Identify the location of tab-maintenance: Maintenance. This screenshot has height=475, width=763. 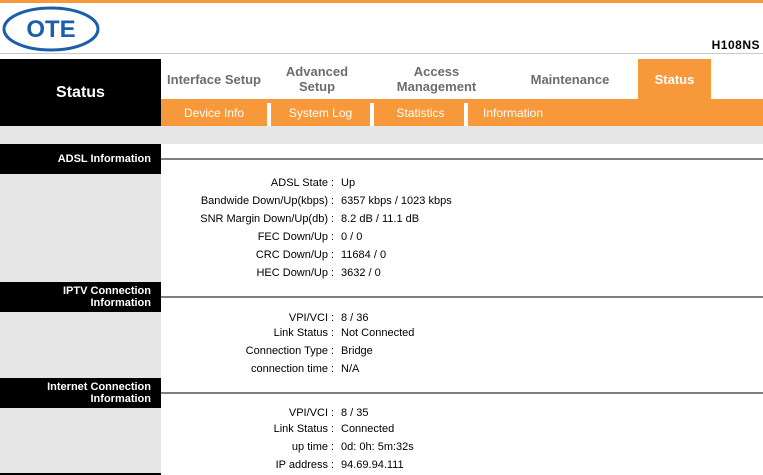
(570, 79).